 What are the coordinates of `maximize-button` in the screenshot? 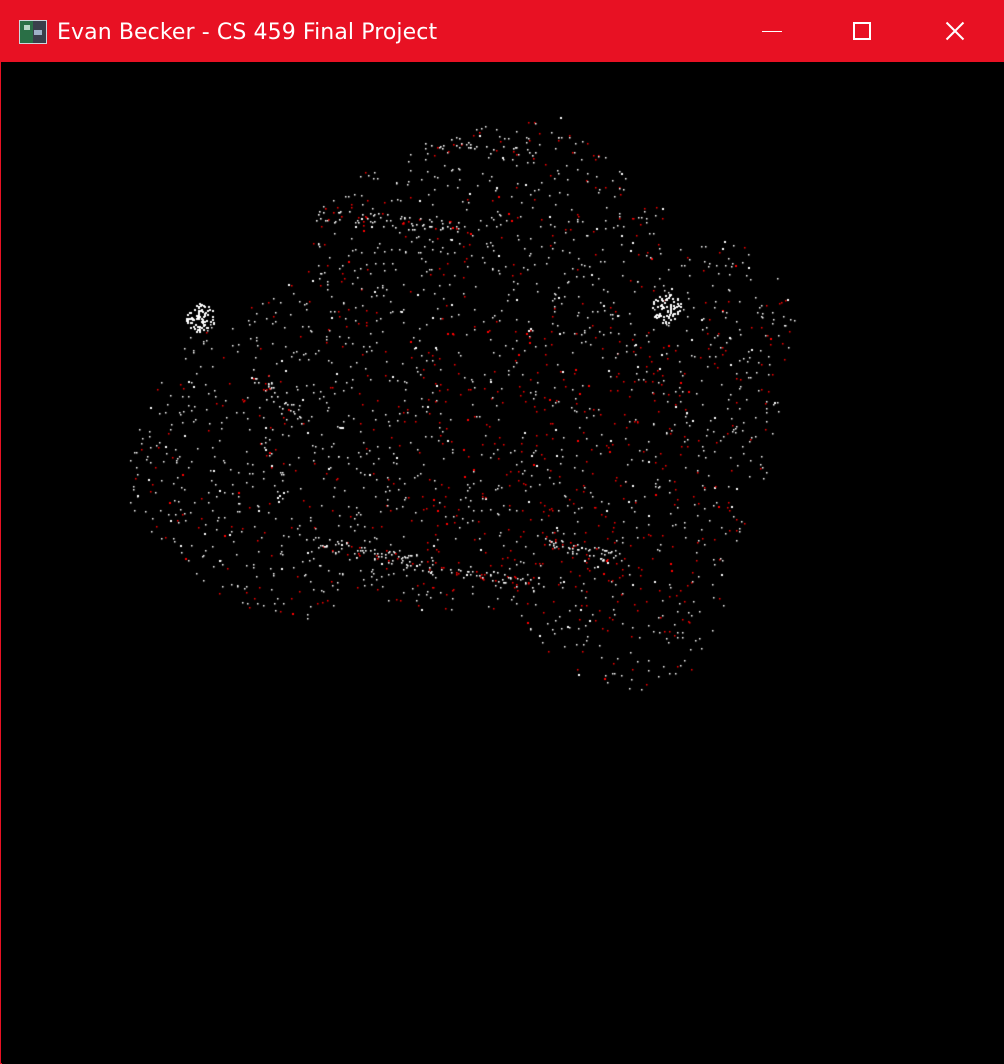 It's located at (863, 31).